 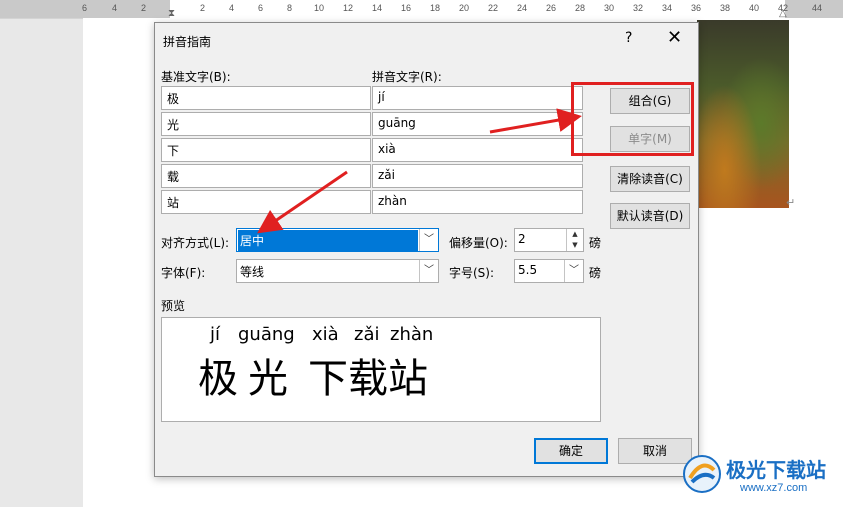 I want to click on arrow-to-buttons, so click(x=535, y=121).